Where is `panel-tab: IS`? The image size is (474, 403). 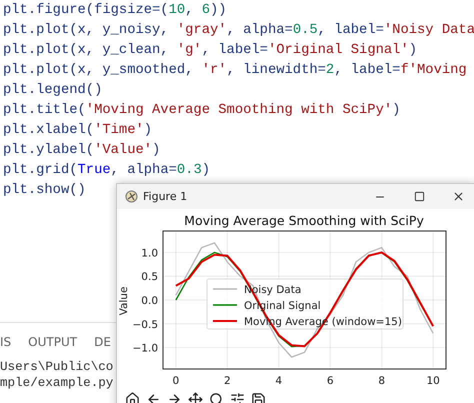 panel-tab: IS is located at coordinates (6, 347).